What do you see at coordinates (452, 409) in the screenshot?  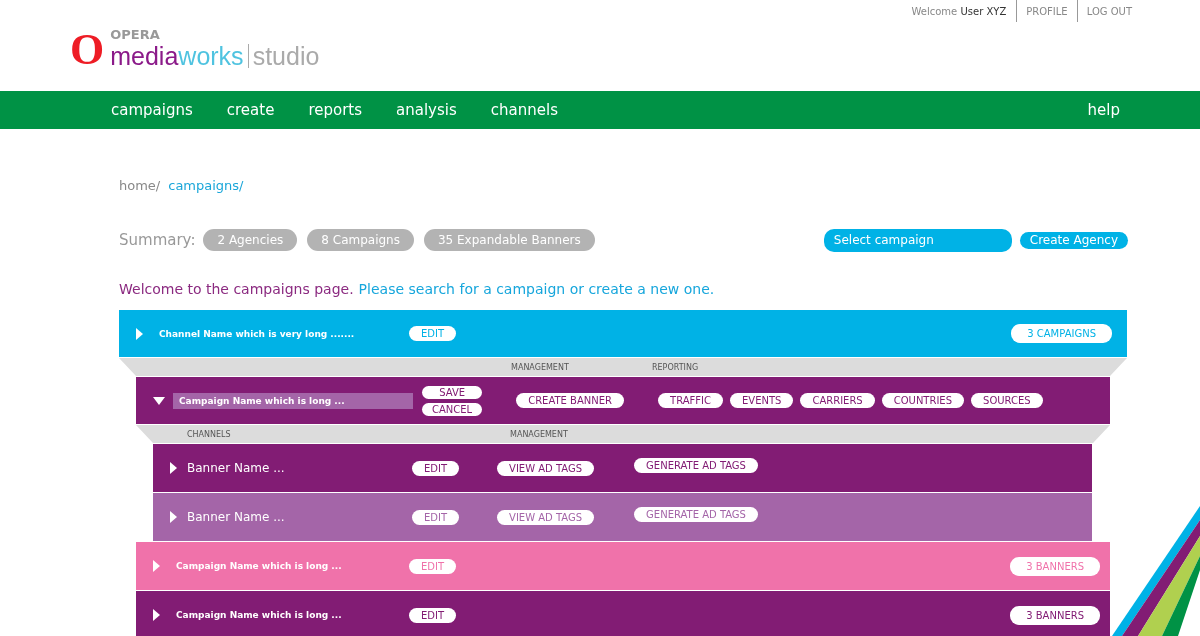 I see `cancel-button: CANCEL` at bounding box center [452, 409].